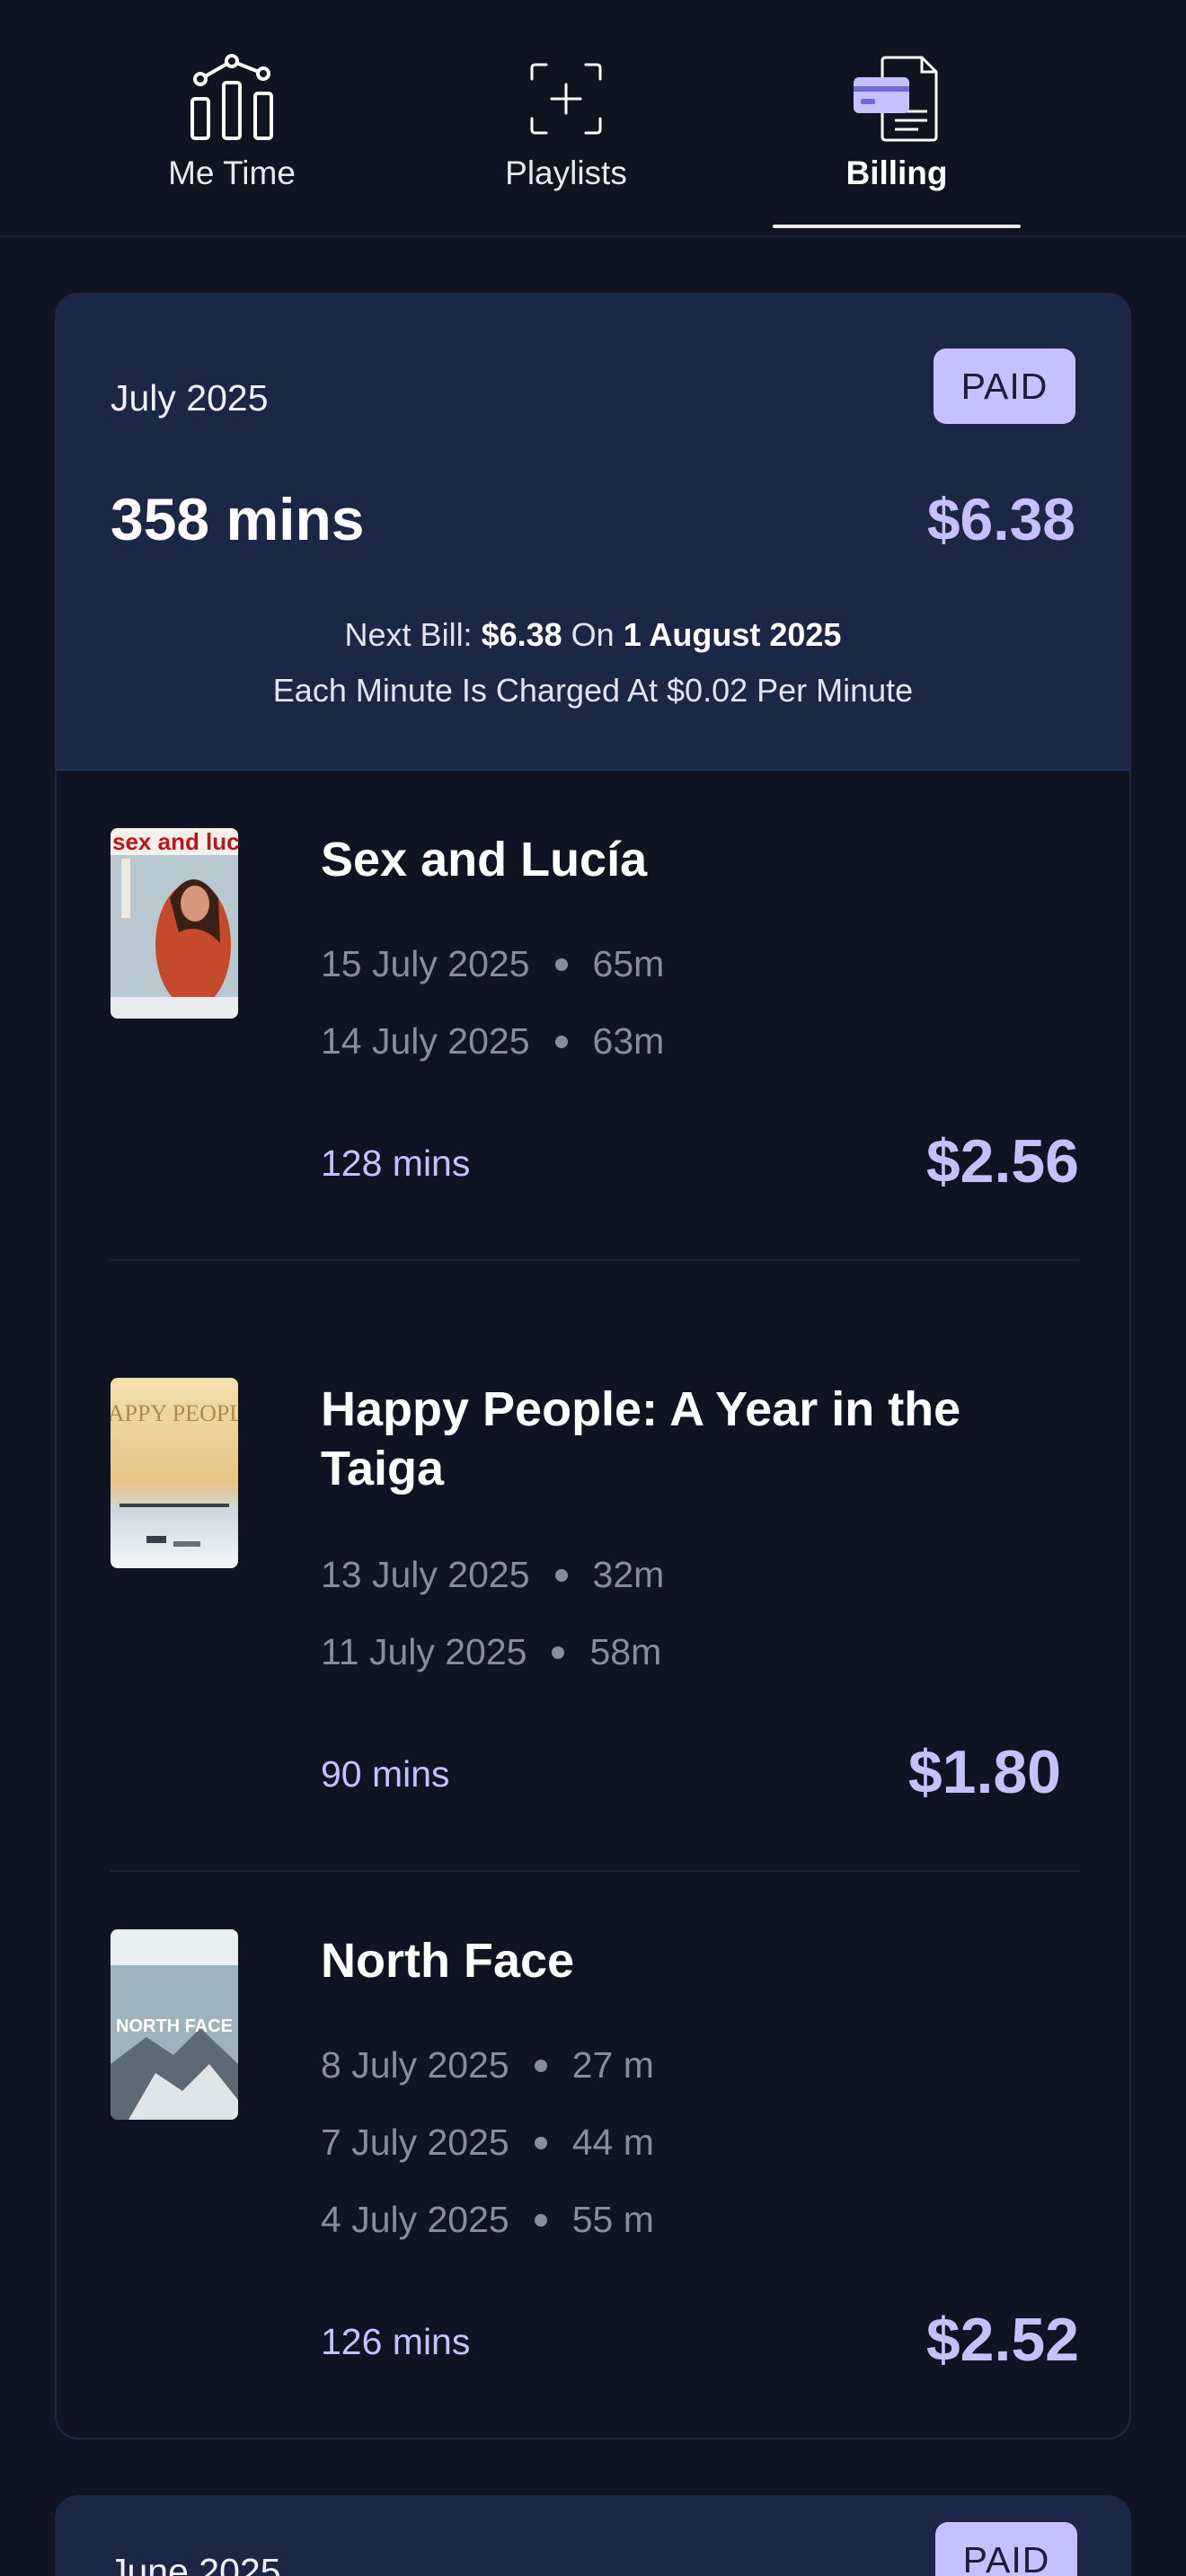  What do you see at coordinates (612, 2219) in the screenshot?
I see `session-duration: 55 m` at bounding box center [612, 2219].